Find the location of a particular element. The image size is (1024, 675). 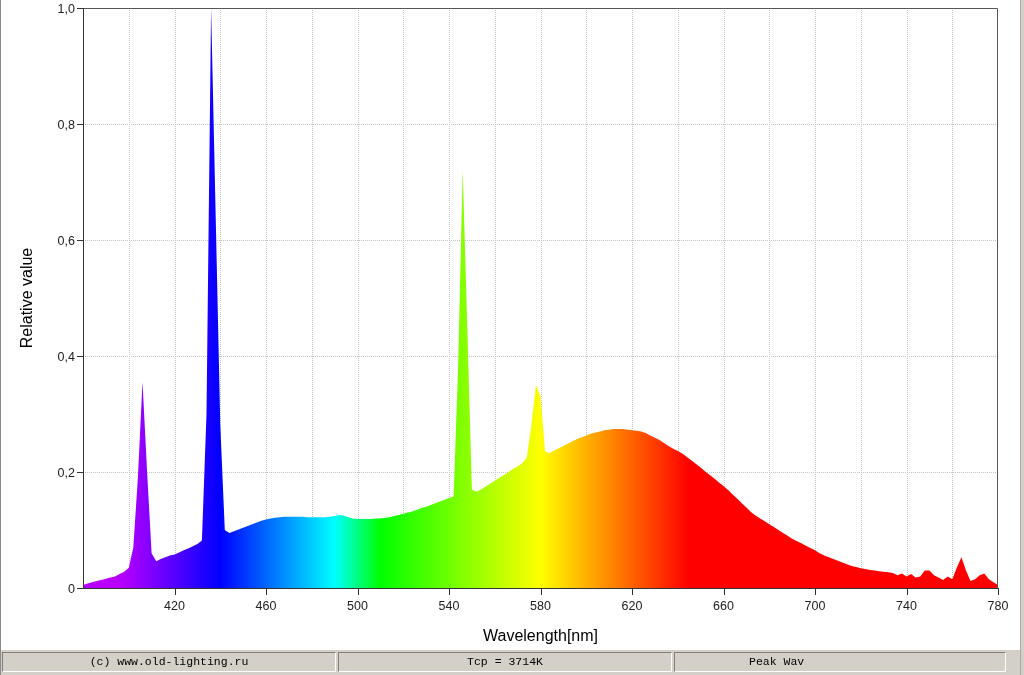

x-tick-label: 580 is located at coordinates (540, 606).